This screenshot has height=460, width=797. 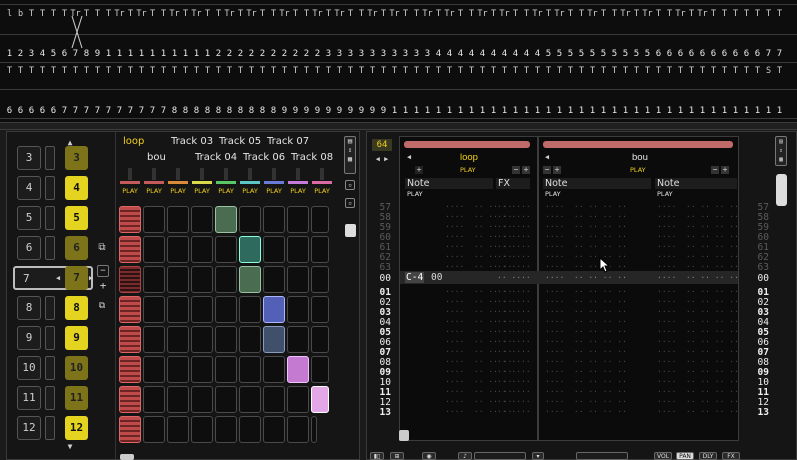 What do you see at coordinates (708, 456) in the screenshot?
I see `column-dly-button: DLY` at bounding box center [708, 456].